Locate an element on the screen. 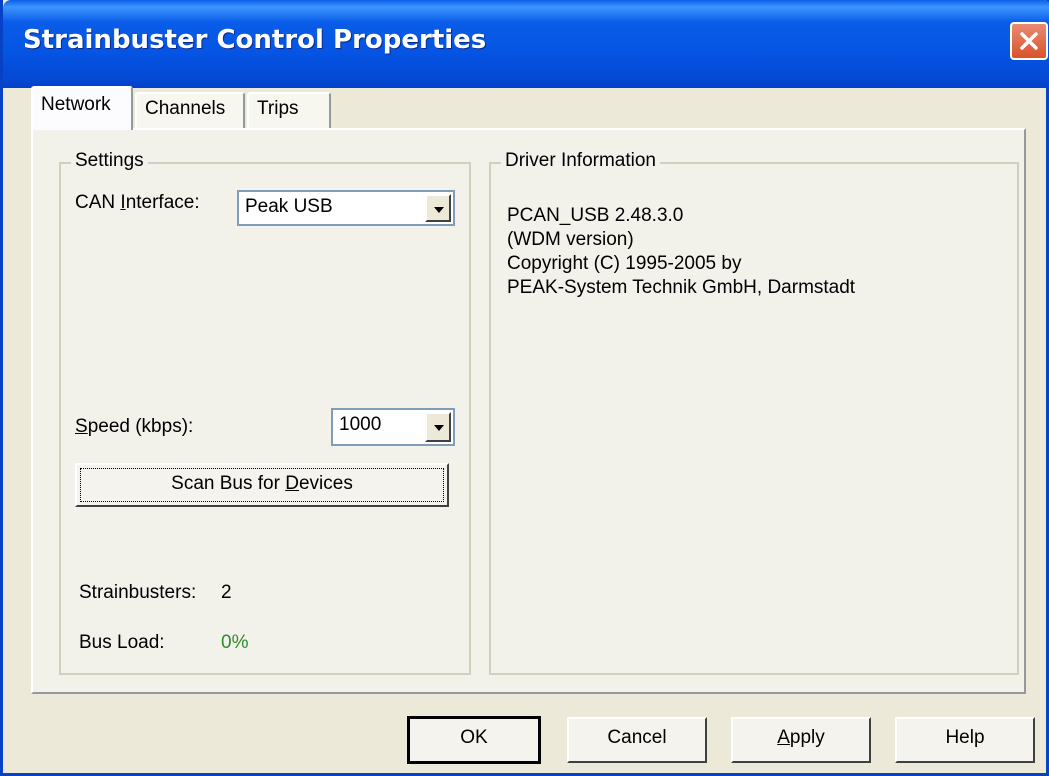 This screenshot has width=1049, height=776. tab-trips: Trips is located at coordinates (289, 110).